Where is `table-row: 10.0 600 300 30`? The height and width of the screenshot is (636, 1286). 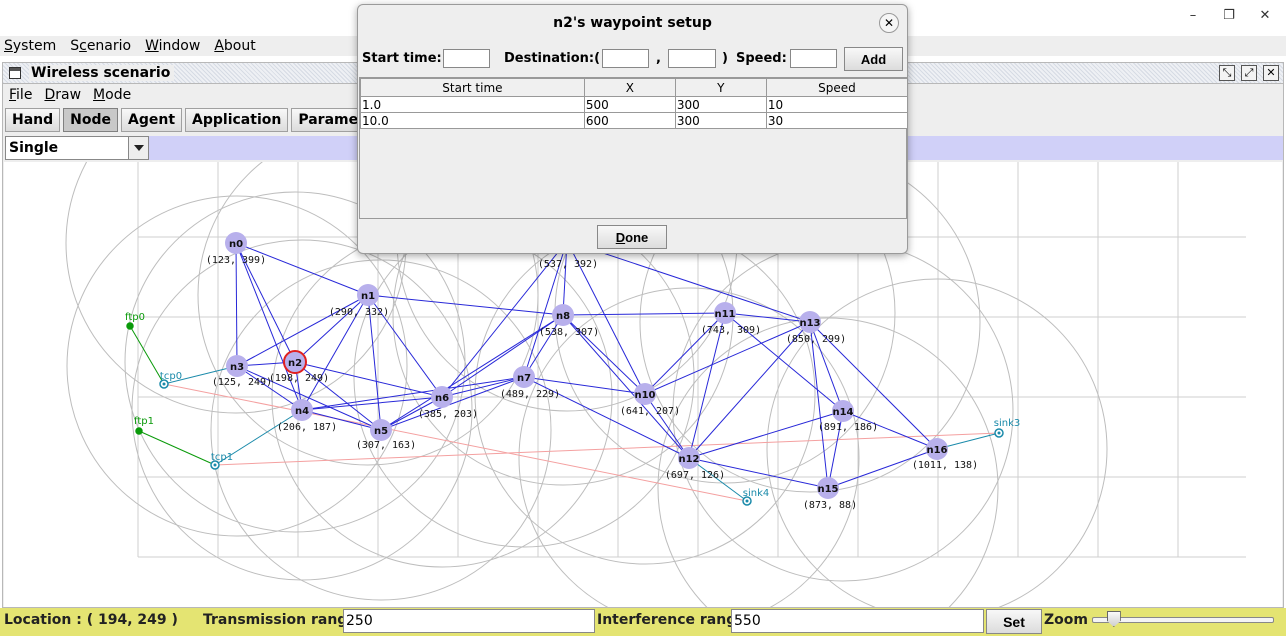 table-row: 10.0 600 300 30 is located at coordinates (634, 120).